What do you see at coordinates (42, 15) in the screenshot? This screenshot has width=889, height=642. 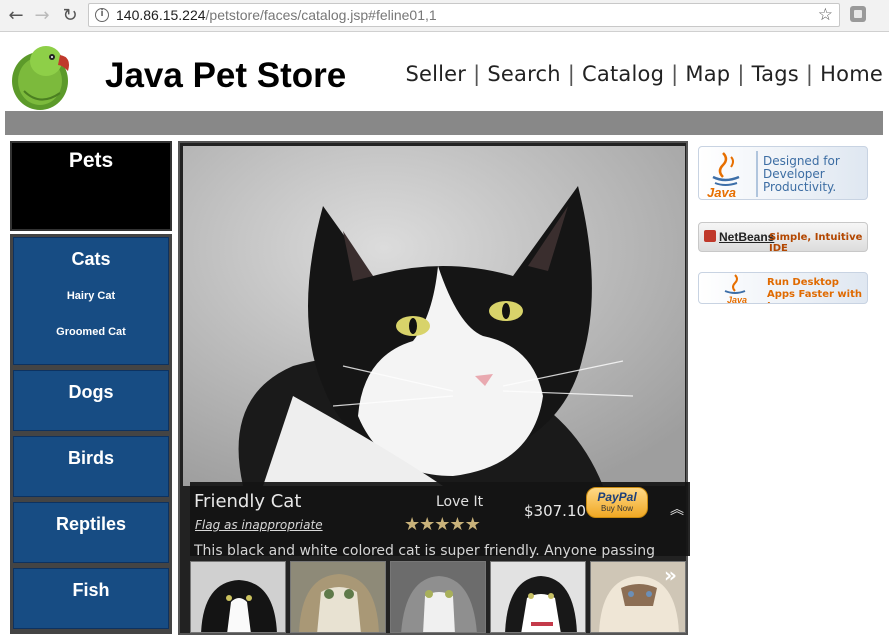 I see `forward-arrow-icon: →` at bounding box center [42, 15].